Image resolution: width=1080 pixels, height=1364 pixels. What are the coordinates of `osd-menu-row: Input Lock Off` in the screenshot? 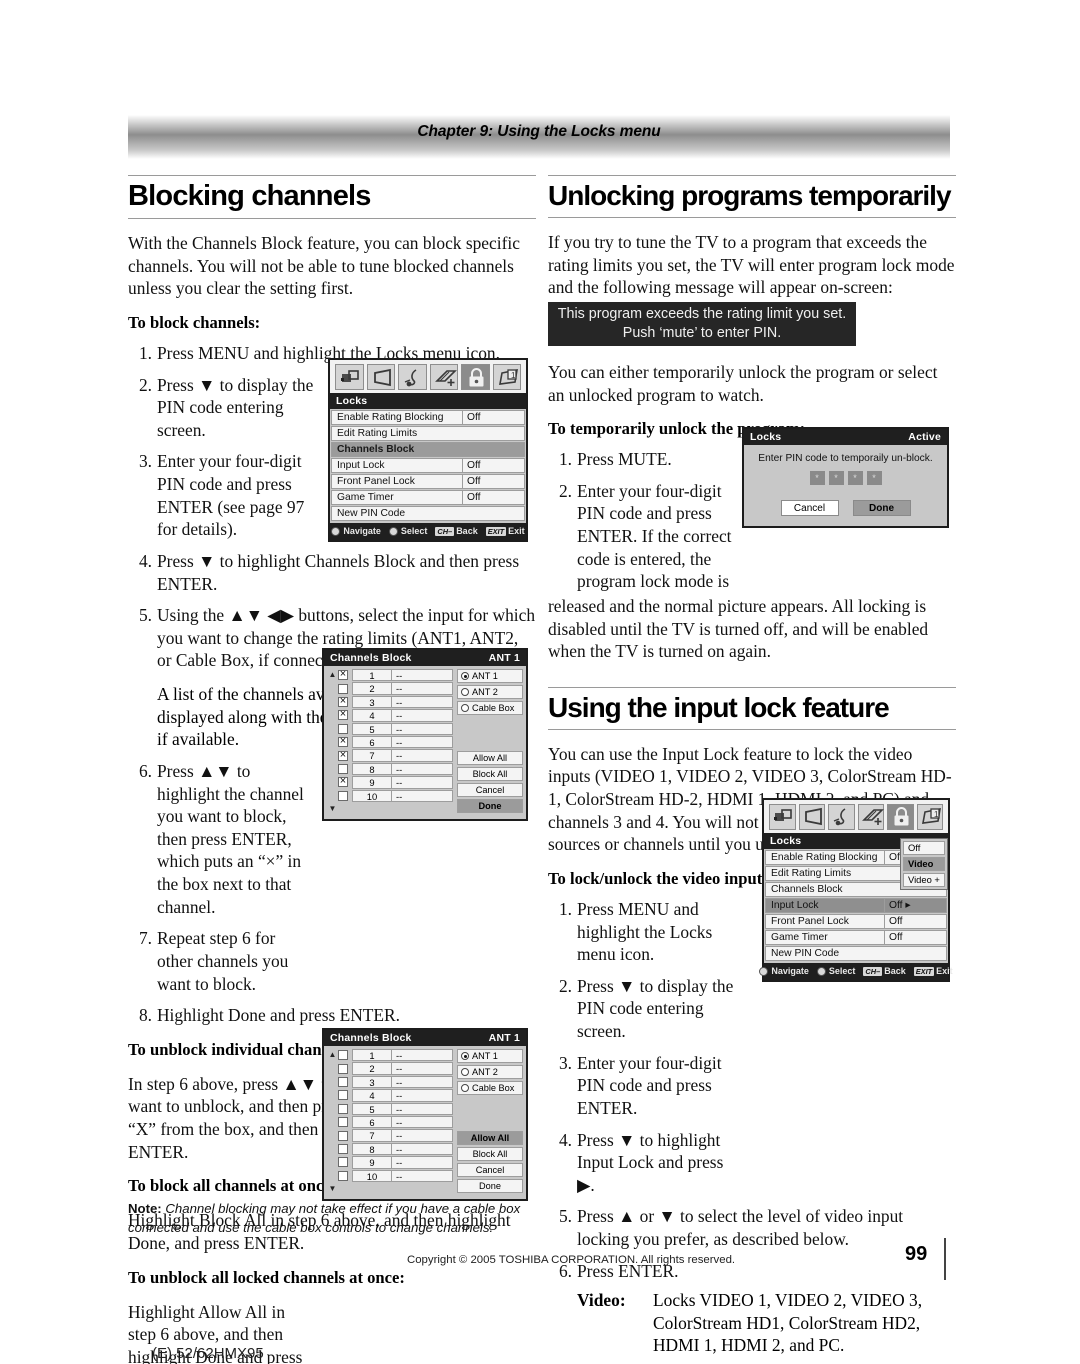 It's located at (428, 465).